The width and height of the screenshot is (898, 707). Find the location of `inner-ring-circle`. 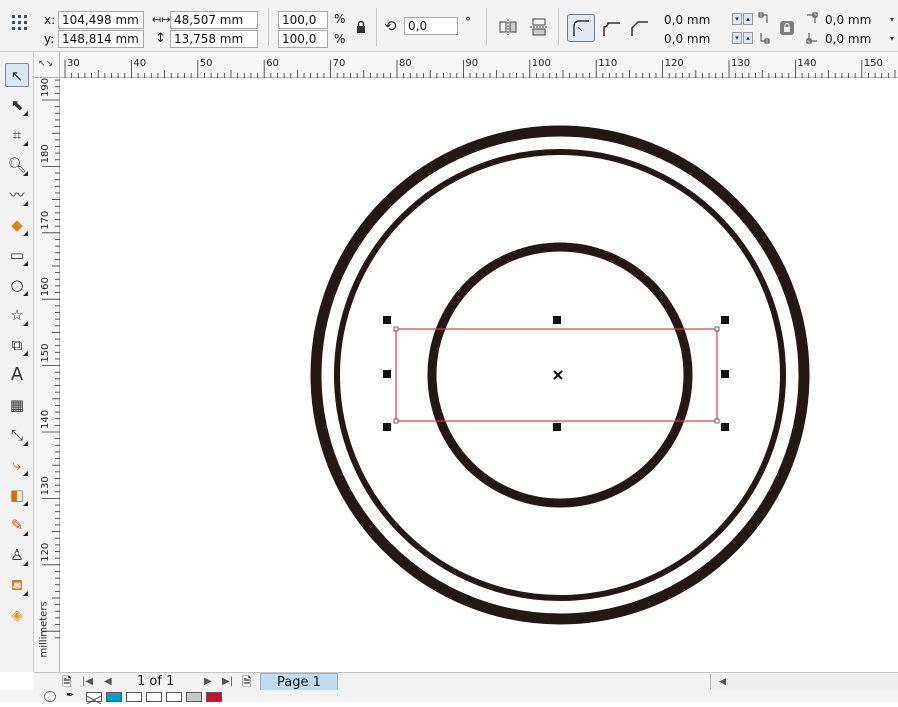

inner-ring-circle is located at coordinates (560, 375).